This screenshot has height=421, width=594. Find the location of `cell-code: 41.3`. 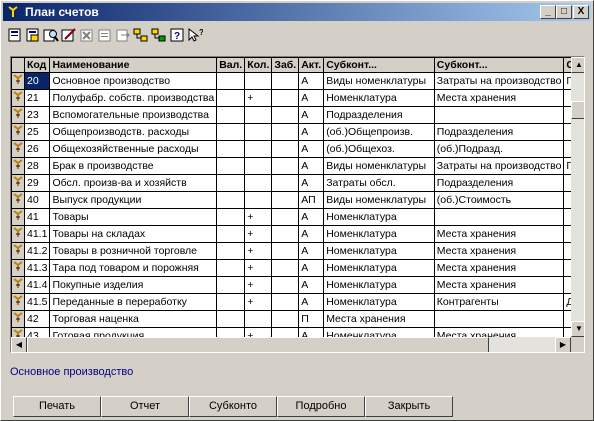

cell-code: 41.3 is located at coordinates (37, 268).